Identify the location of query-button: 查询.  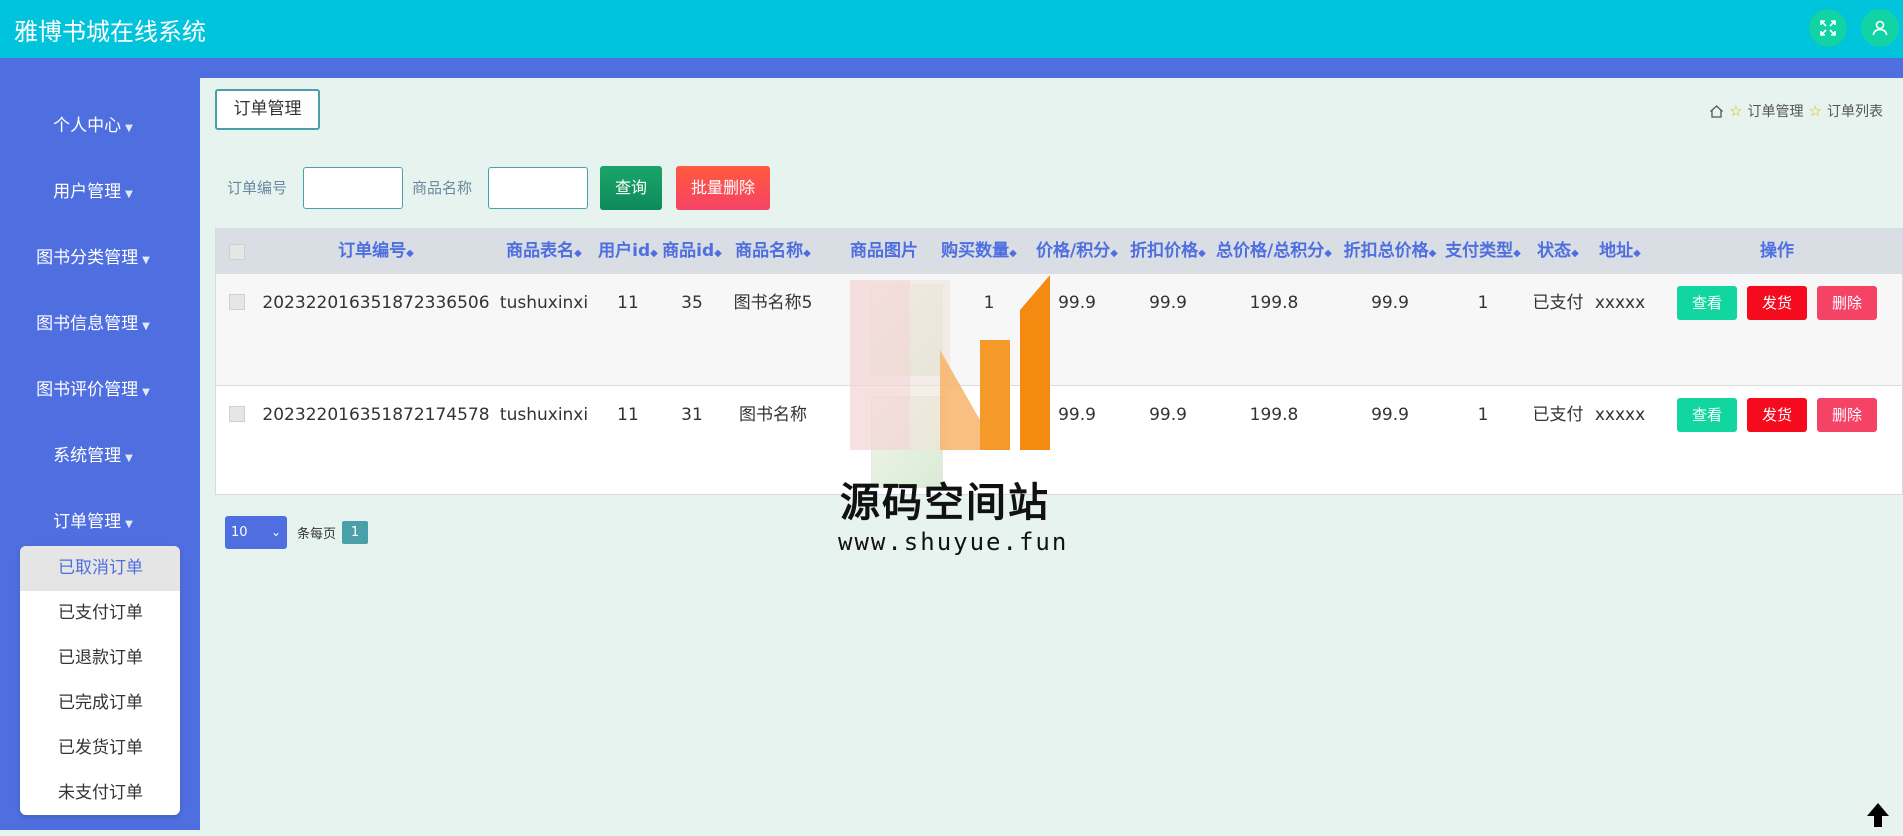
(631, 188).